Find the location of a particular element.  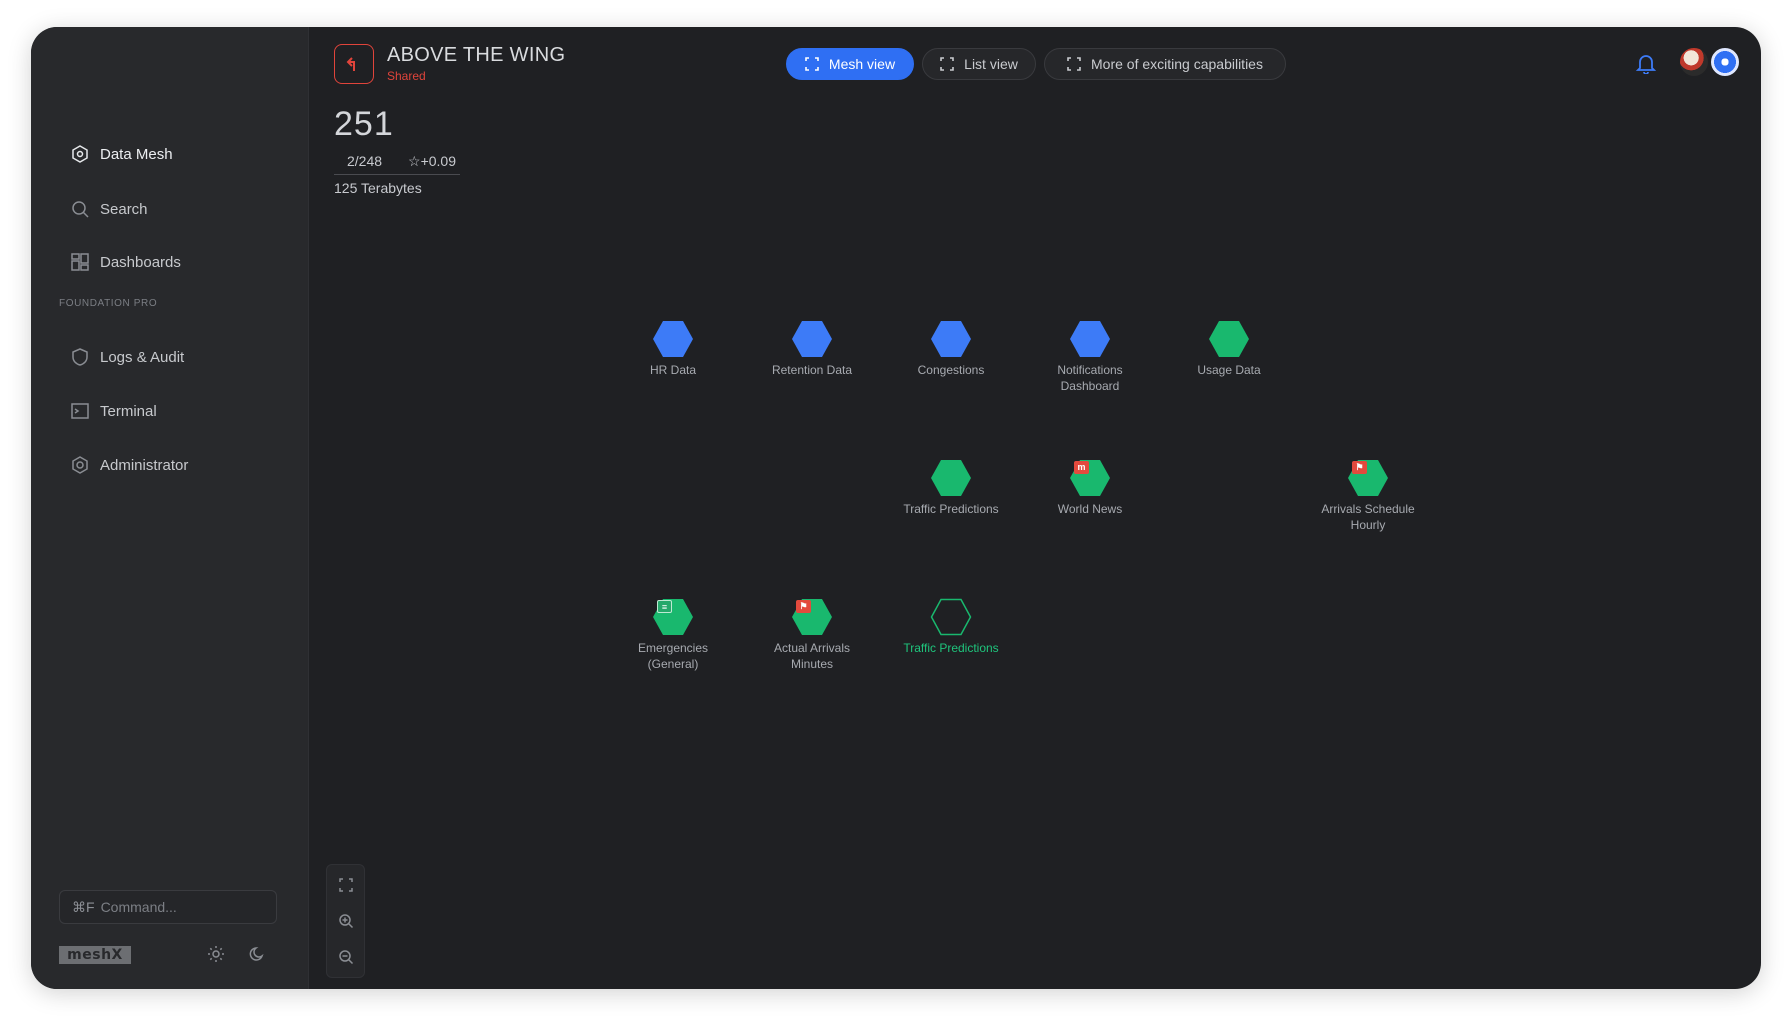

meshx-logo: meshX is located at coordinates (95, 955).